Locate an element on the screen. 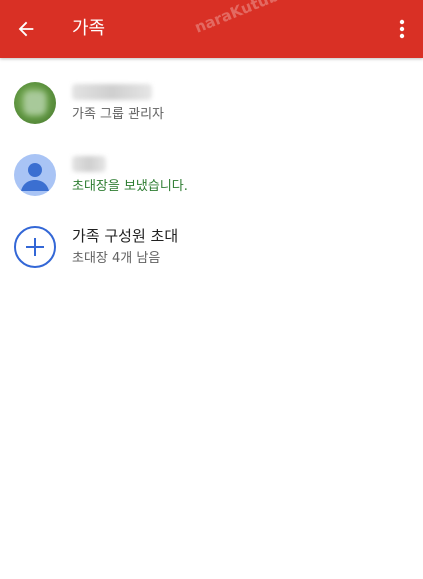 This screenshot has width=423, height=579. invite-family-member-button: 가족 구성원 초대 초대장 4개 남음 is located at coordinates (211, 248).